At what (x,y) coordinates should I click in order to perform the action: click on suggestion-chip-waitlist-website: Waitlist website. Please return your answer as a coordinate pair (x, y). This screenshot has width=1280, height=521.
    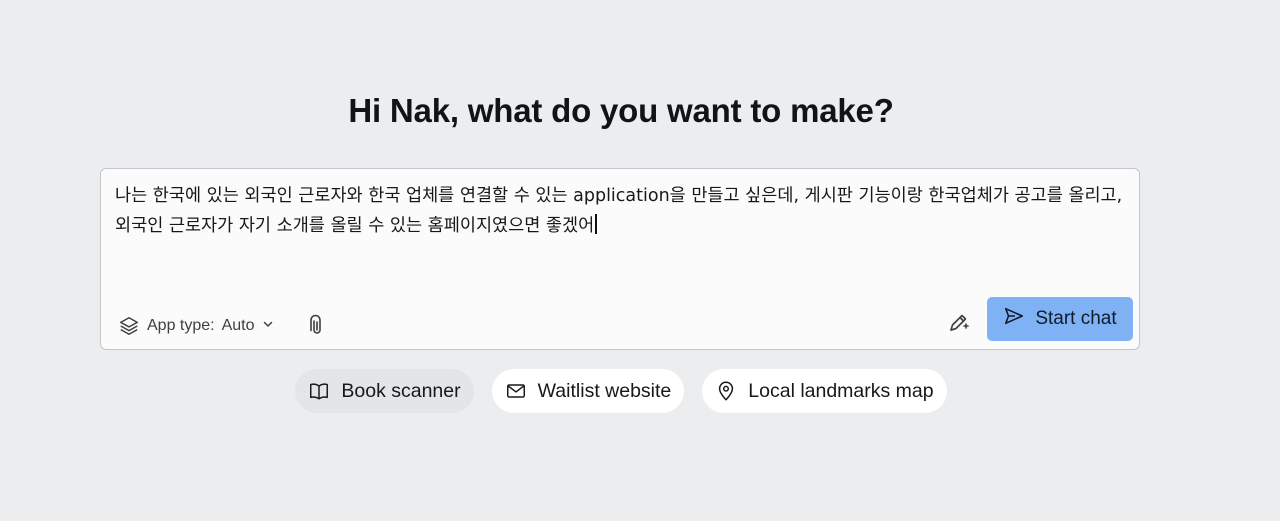
    Looking at the image, I should click on (588, 391).